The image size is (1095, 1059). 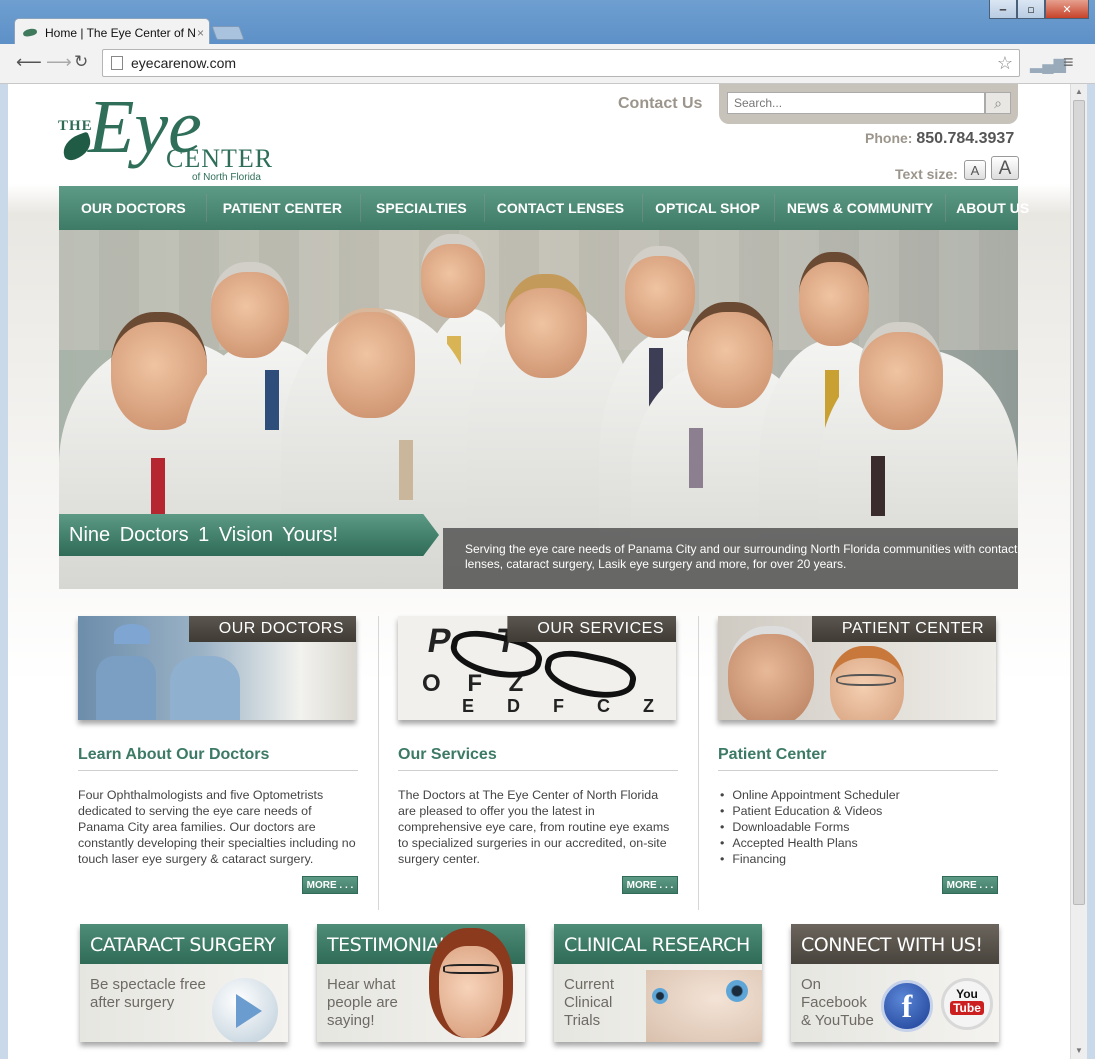 I want to click on extension-icon: ▂▄▆, so click(x=1048, y=64).